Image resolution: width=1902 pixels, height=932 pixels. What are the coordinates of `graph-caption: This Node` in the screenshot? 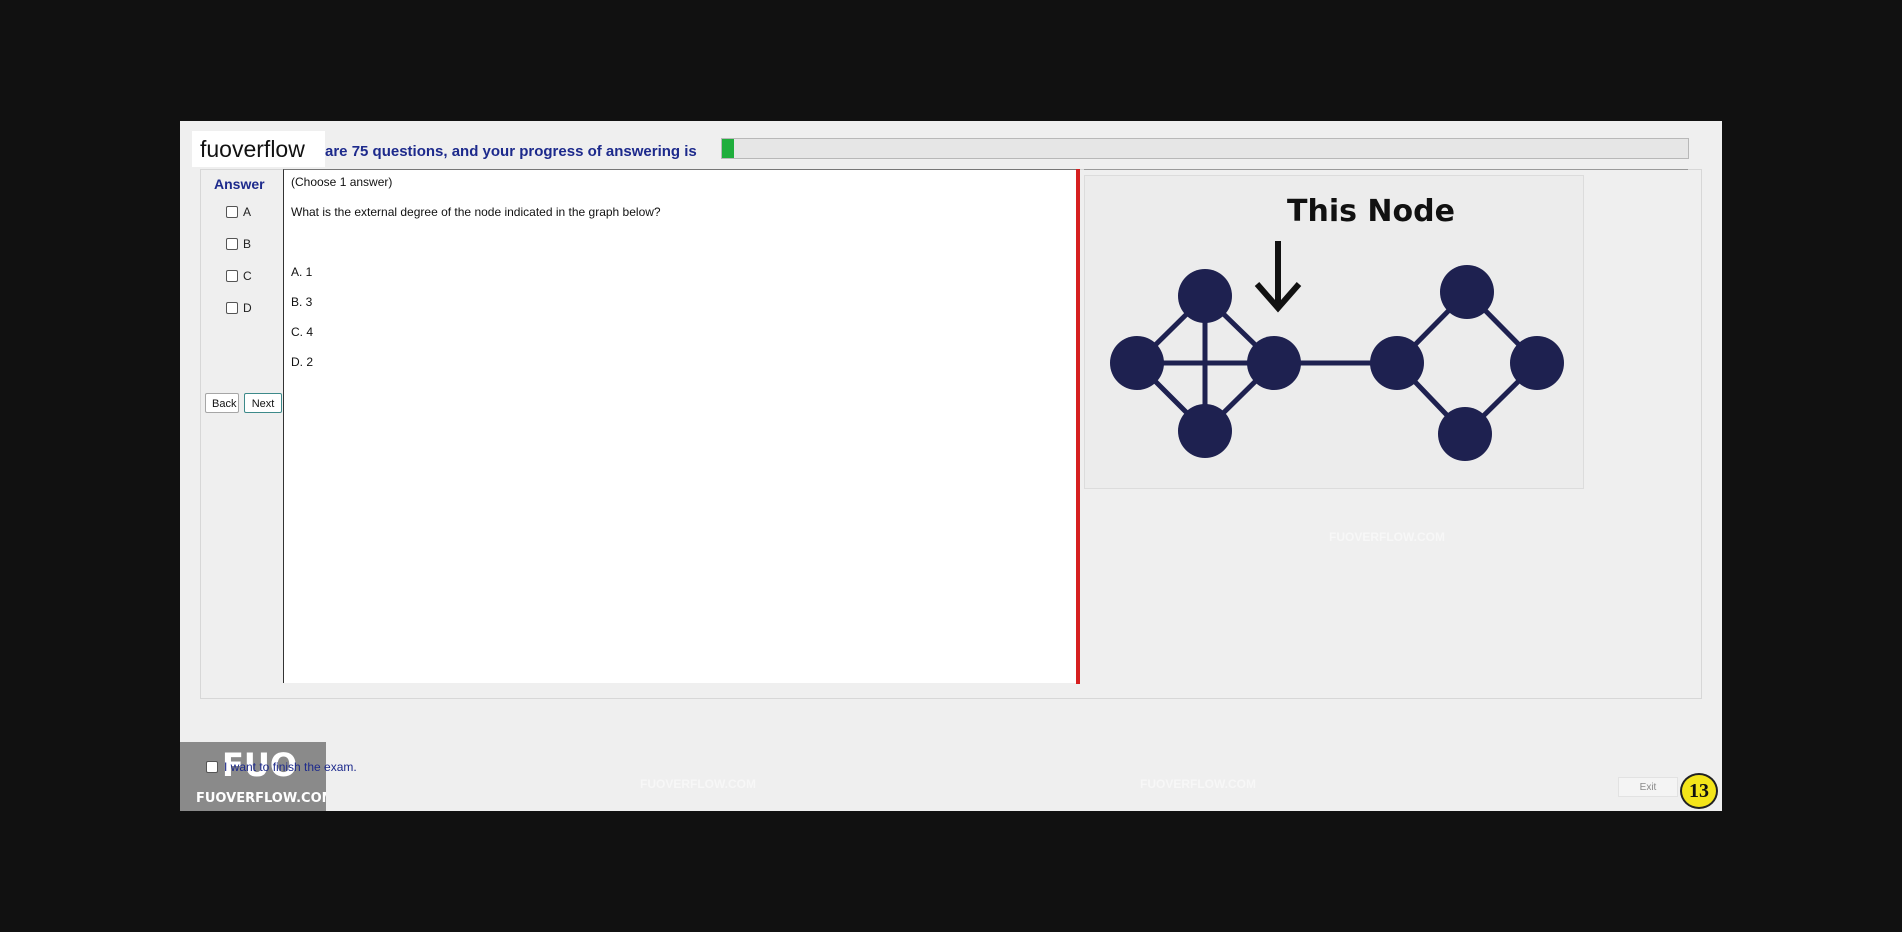 It's located at (1371, 211).